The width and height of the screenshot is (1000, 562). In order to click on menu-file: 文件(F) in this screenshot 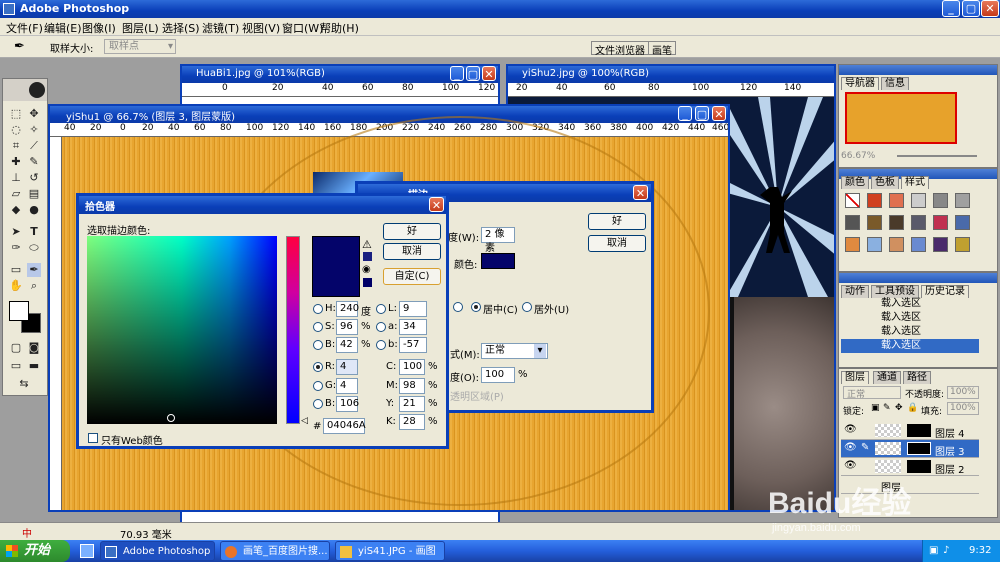, I will do `click(24, 28)`.